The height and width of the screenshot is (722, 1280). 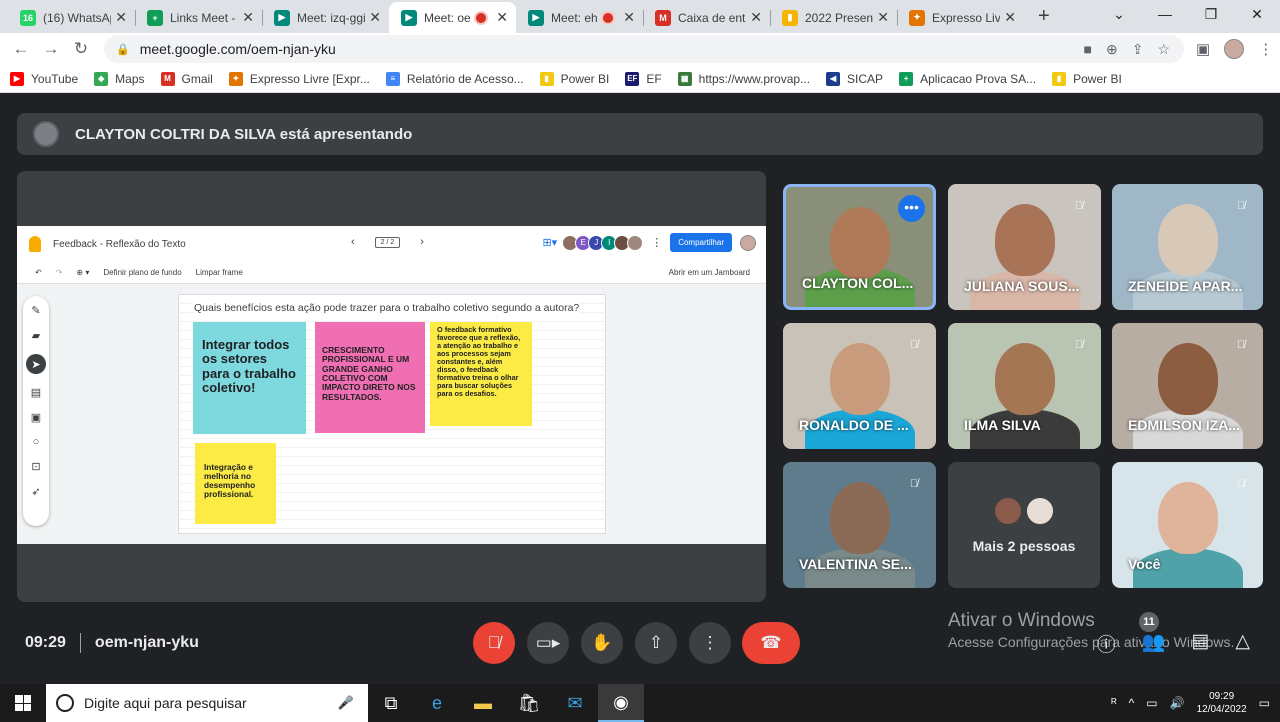 What do you see at coordinates (36, 442) in the screenshot?
I see `circle-shape-icon: ○` at bounding box center [36, 442].